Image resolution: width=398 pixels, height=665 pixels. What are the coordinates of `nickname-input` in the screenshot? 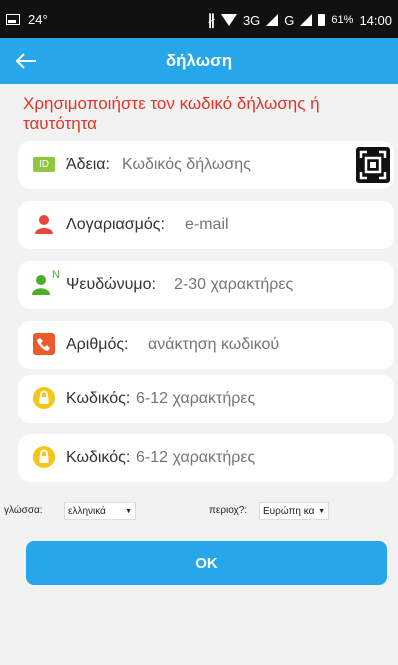 It's located at (274, 285).